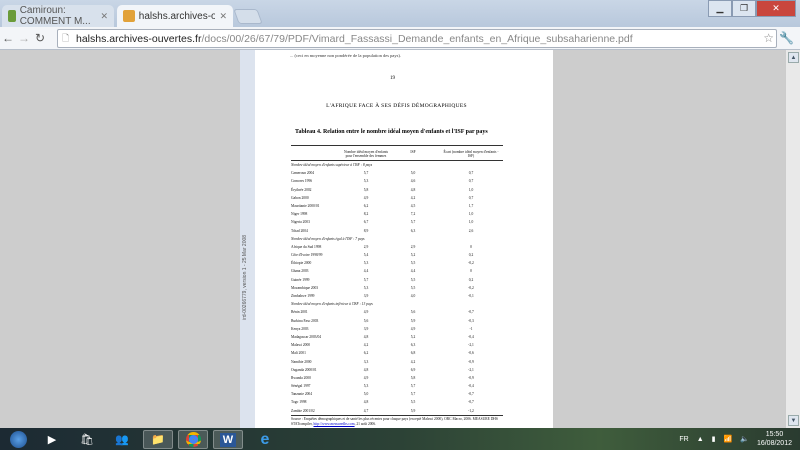 The image size is (800, 450). I want to click on country-cell: Érythrée 2002, so click(301, 189).